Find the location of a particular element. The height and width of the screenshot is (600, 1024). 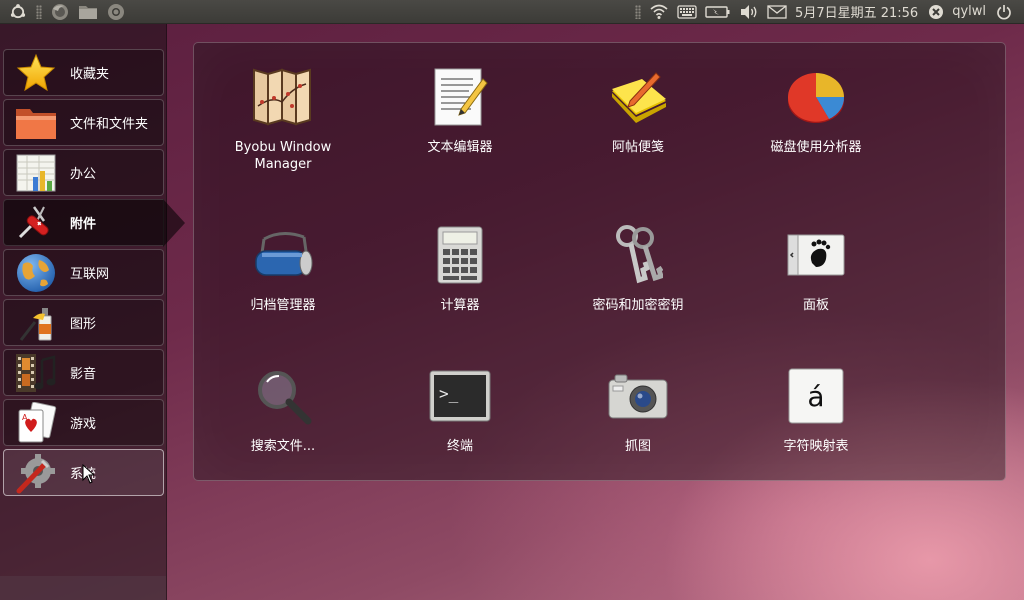

archive-roller-icon is located at coordinates (283, 255).